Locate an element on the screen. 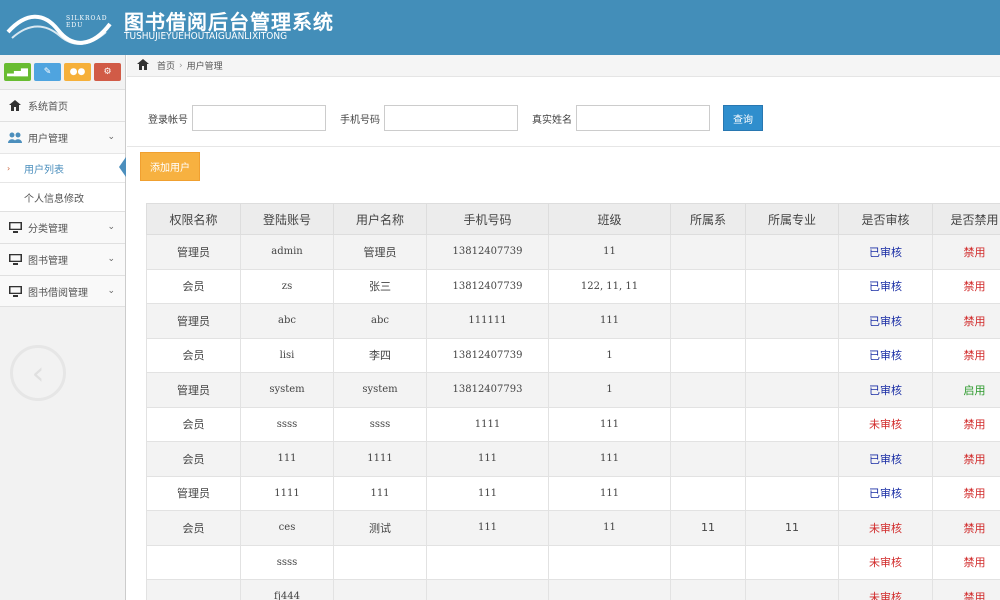 The width and height of the screenshot is (1000, 600). table-cell-account: system is located at coordinates (287, 390).